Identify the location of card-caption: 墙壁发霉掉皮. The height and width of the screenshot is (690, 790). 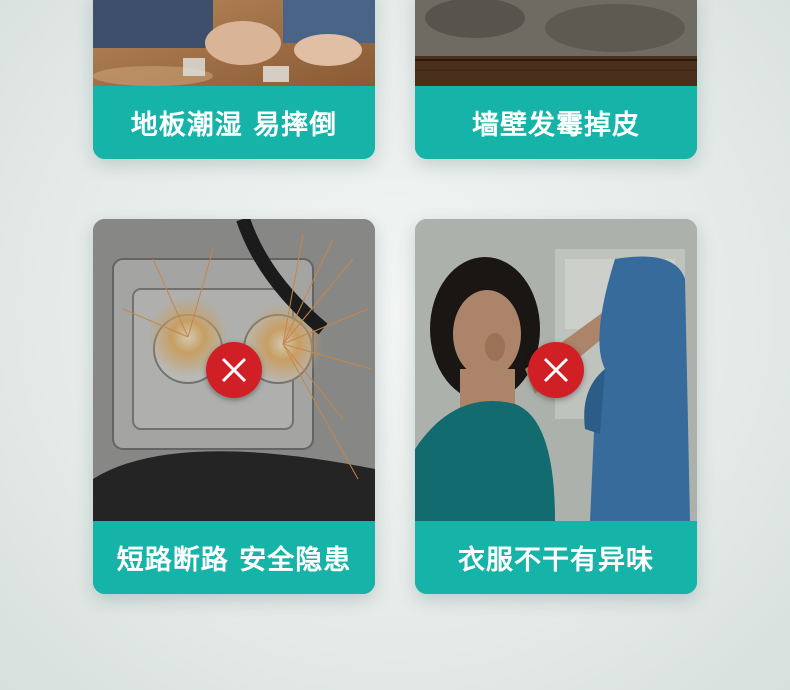
(556, 122).